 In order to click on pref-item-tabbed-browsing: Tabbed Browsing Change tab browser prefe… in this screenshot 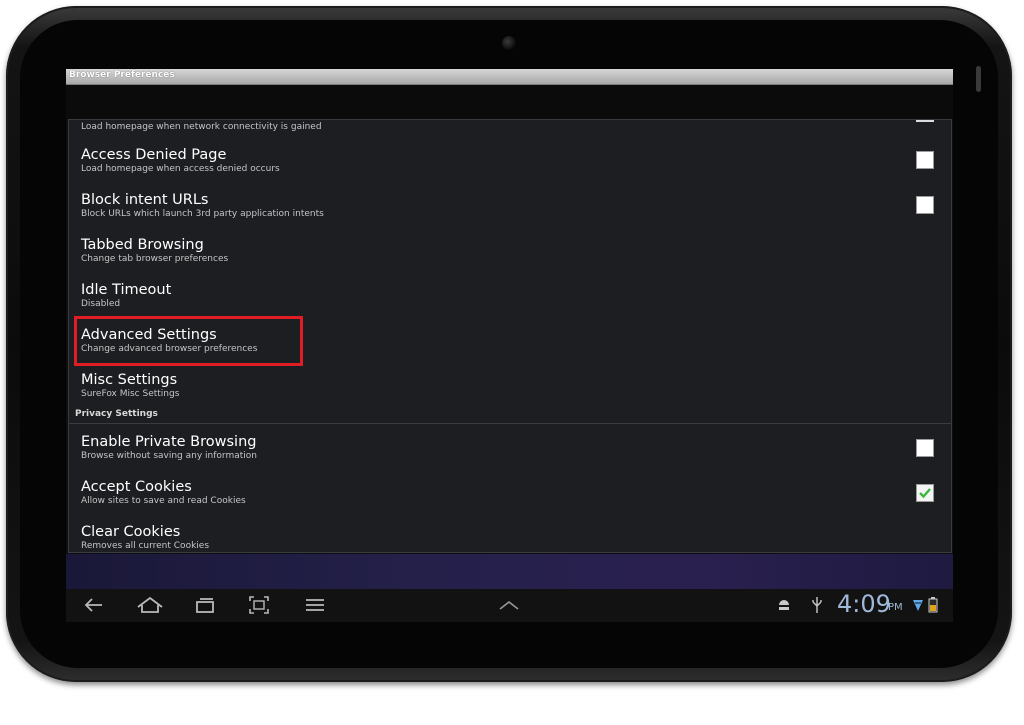, I will do `click(154, 250)`.